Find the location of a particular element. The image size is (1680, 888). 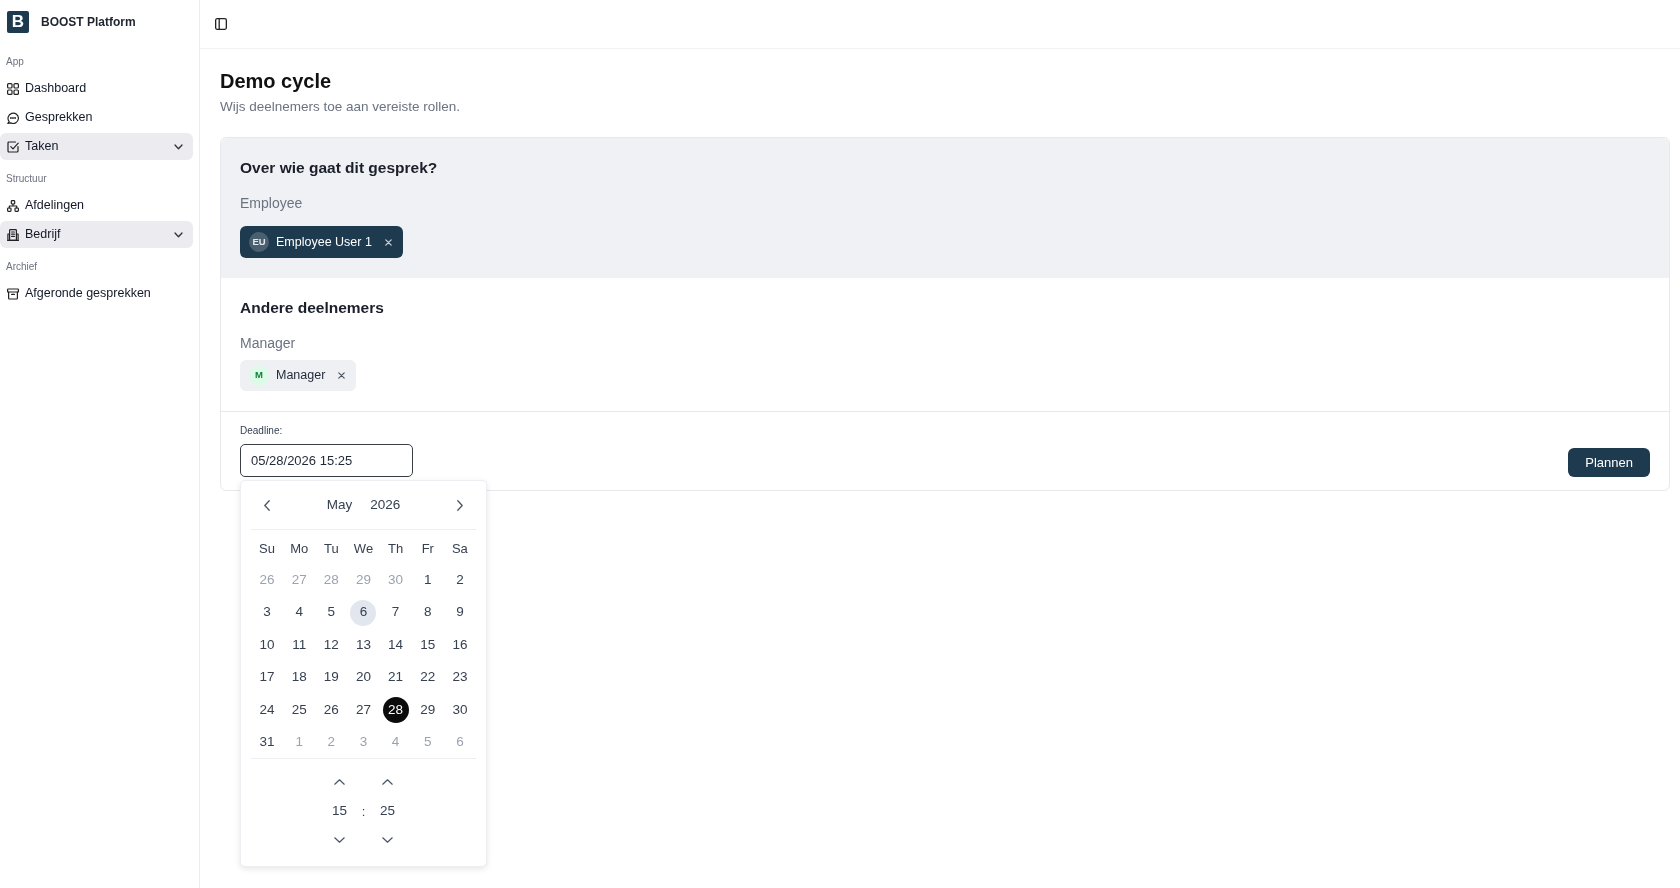

calendar-day: 21 is located at coordinates (395, 677).